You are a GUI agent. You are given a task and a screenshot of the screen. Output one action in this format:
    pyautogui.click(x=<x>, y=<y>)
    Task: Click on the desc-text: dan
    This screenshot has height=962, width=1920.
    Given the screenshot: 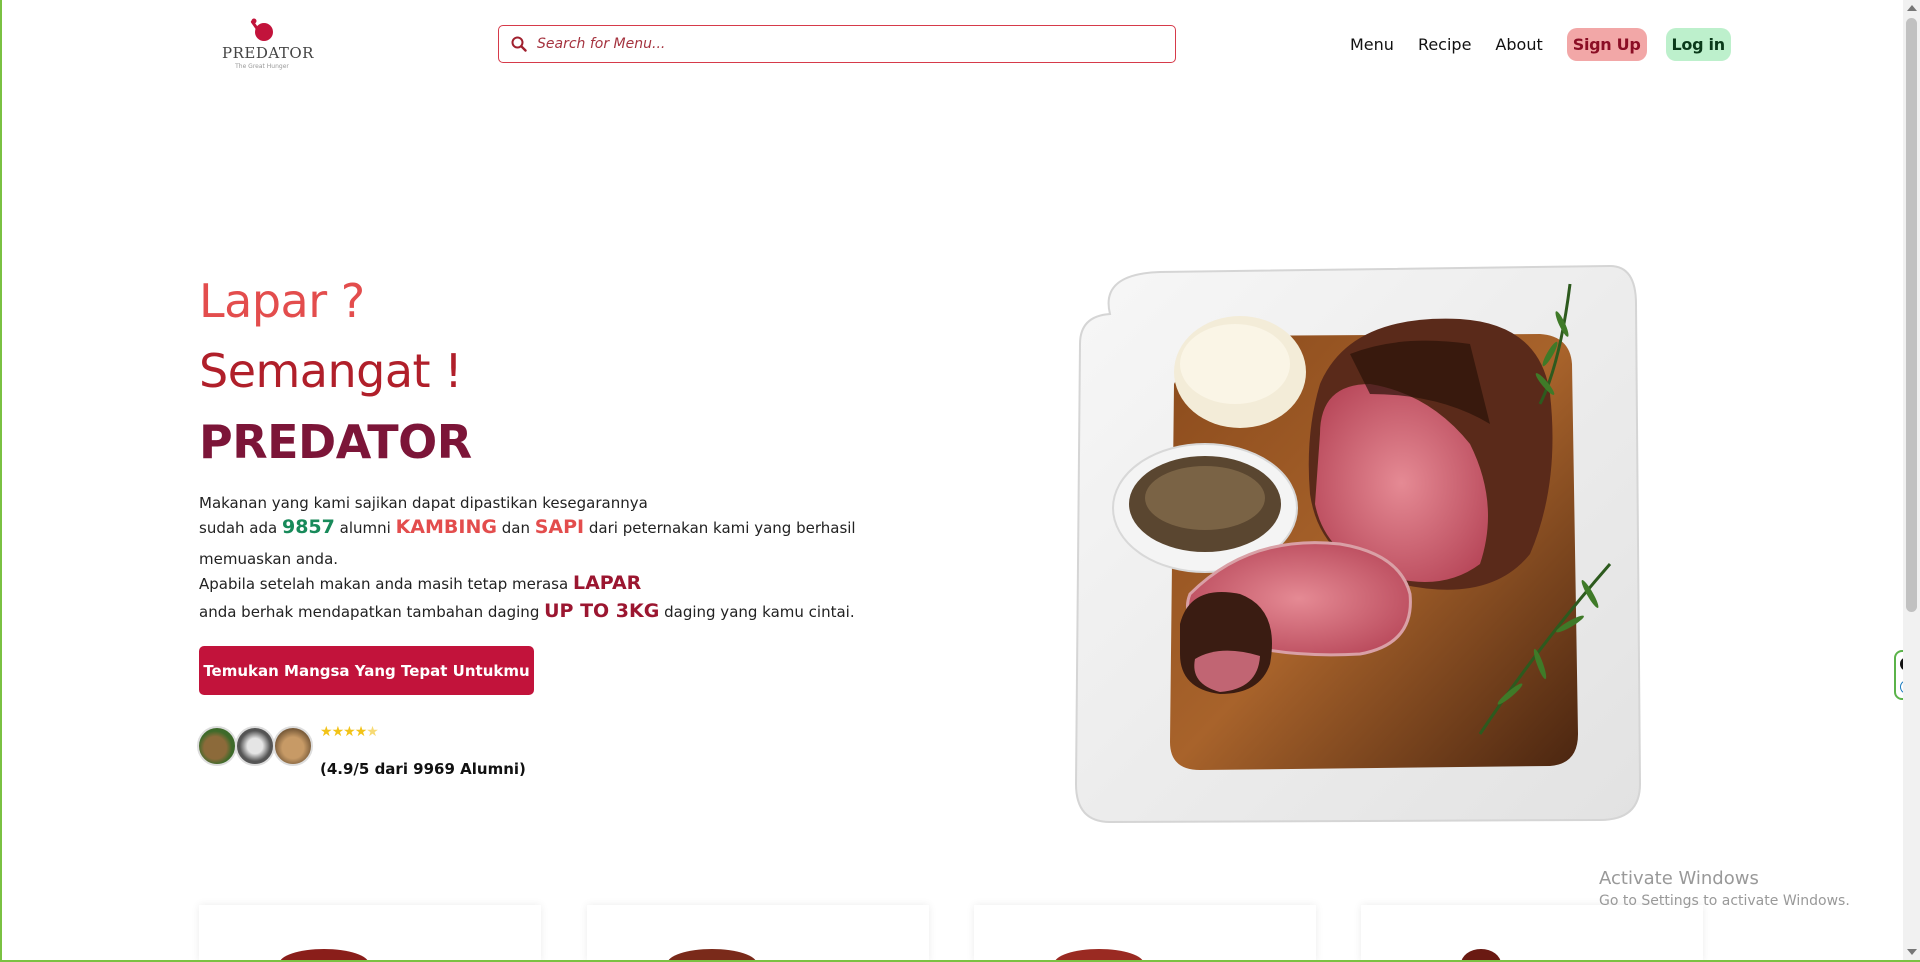 What is the action you would take?
    pyautogui.click(x=515, y=528)
    